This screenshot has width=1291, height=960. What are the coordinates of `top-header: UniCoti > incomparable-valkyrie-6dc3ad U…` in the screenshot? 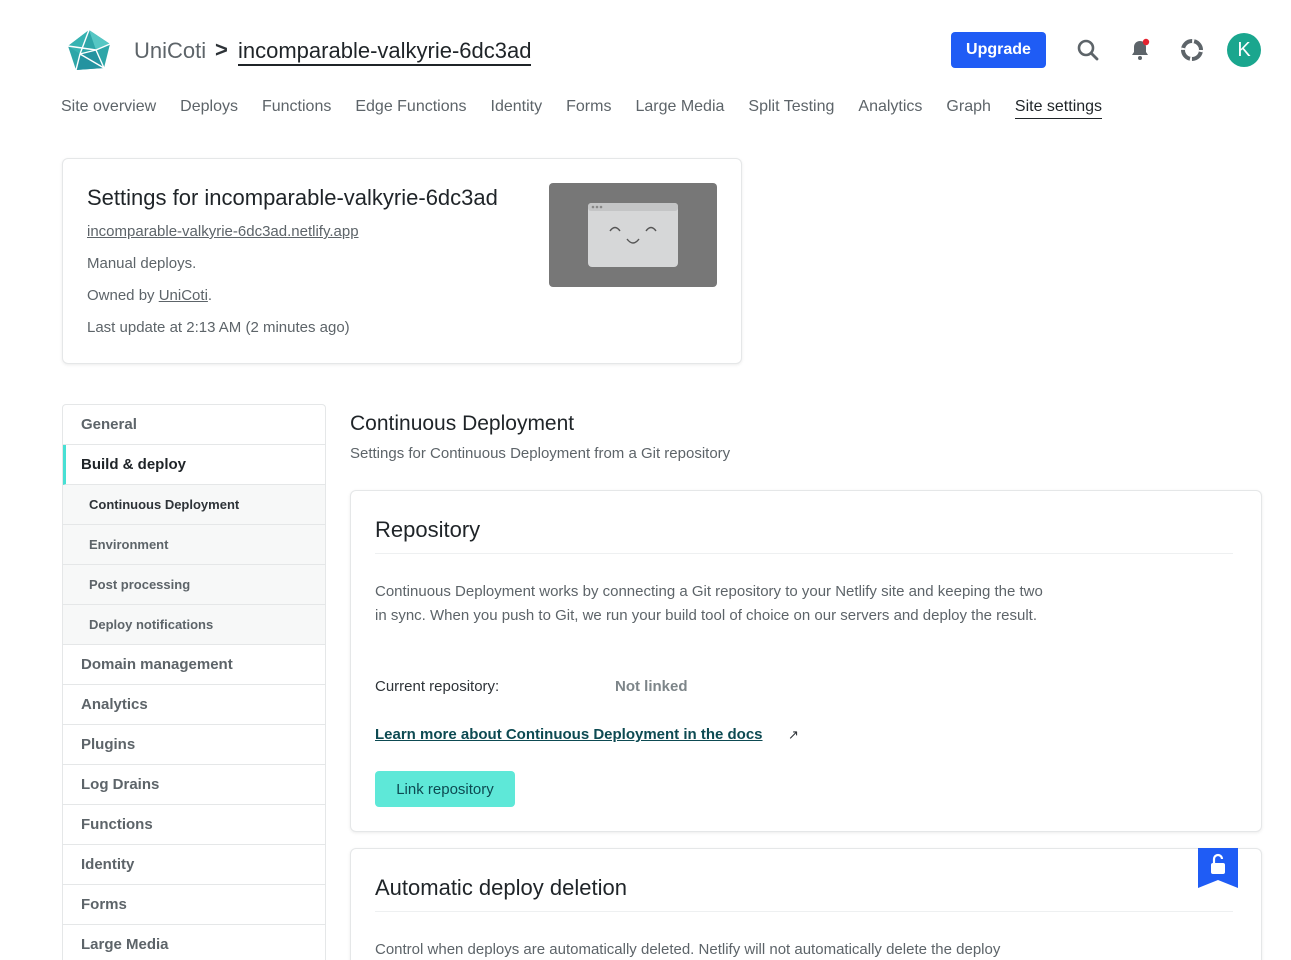 It's located at (645, 70).